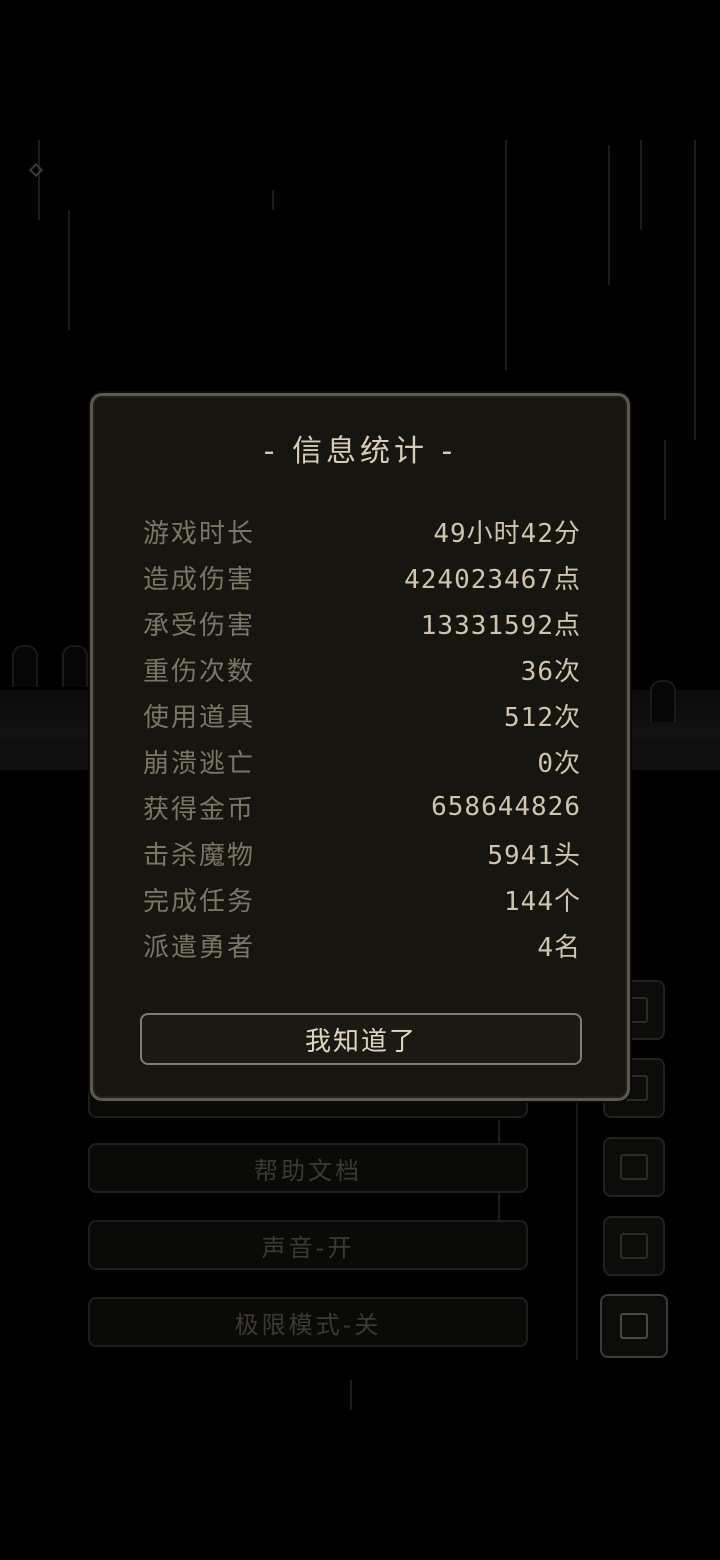 Image resolution: width=720 pixels, height=1560 pixels. Describe the element at coordinates (542, 901) in the screenshot. I see `stat-value: 144个` at that location.